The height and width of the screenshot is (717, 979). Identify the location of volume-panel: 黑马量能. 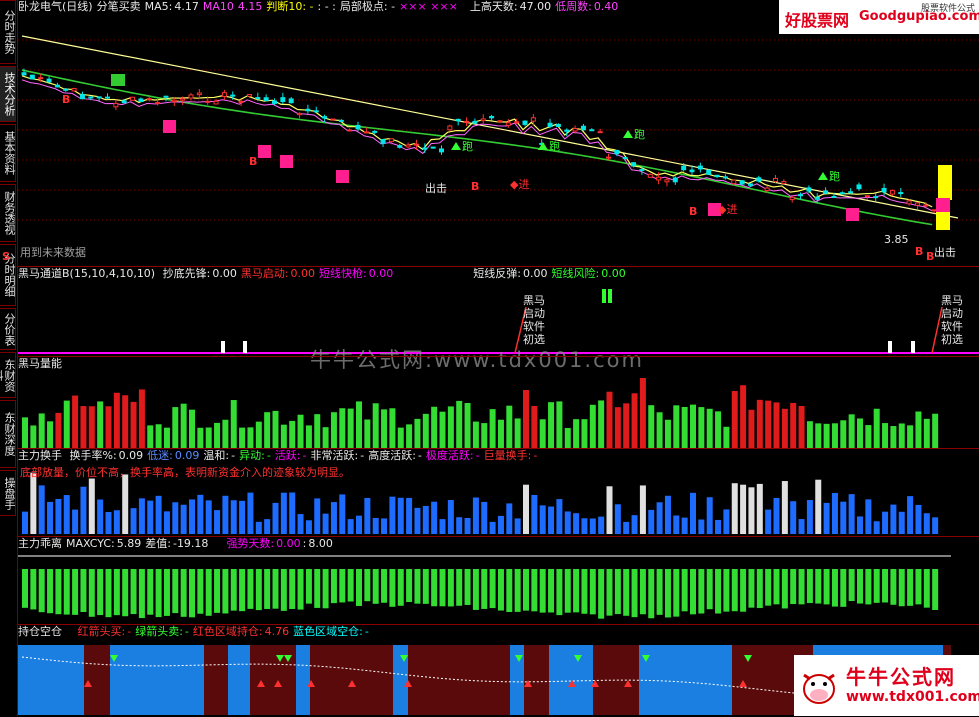
(498, 402).